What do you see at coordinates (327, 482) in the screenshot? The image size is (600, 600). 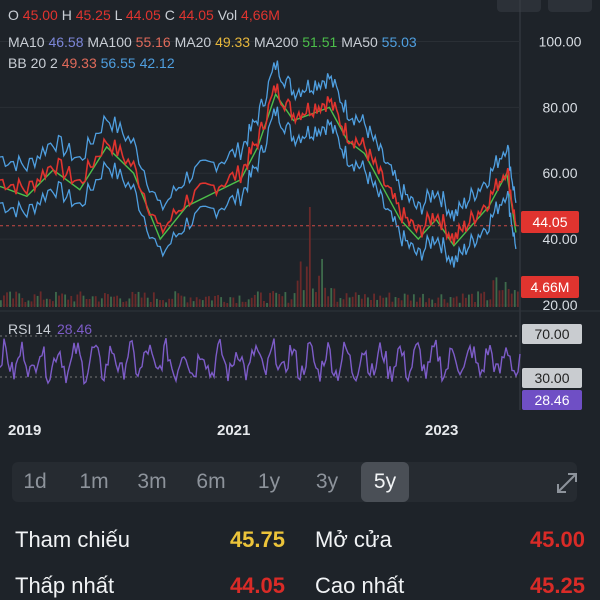 I see `timeframe-3y: 3y` at bounding box center [327, 482].